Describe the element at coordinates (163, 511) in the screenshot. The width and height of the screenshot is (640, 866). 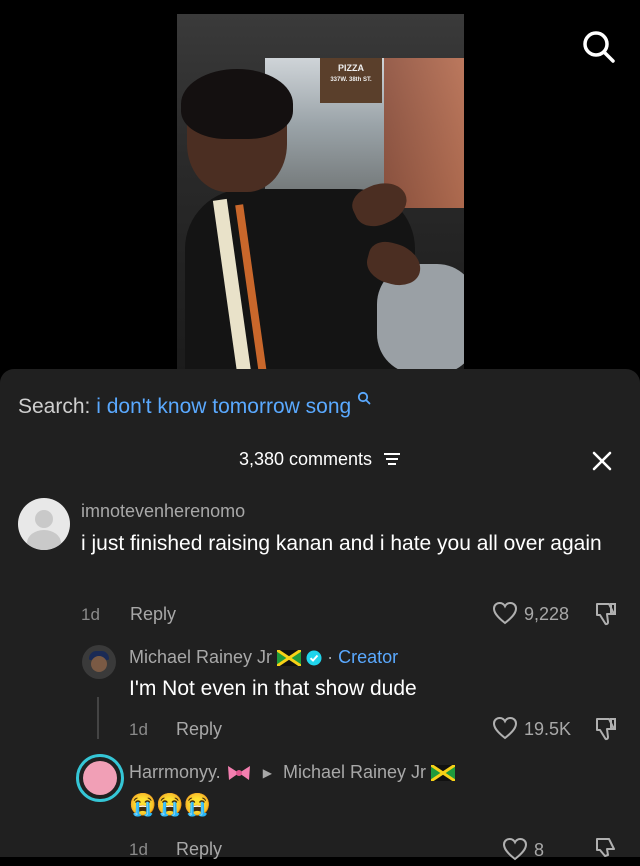
I see `comment-username: imnotevenherenomo` at that location.